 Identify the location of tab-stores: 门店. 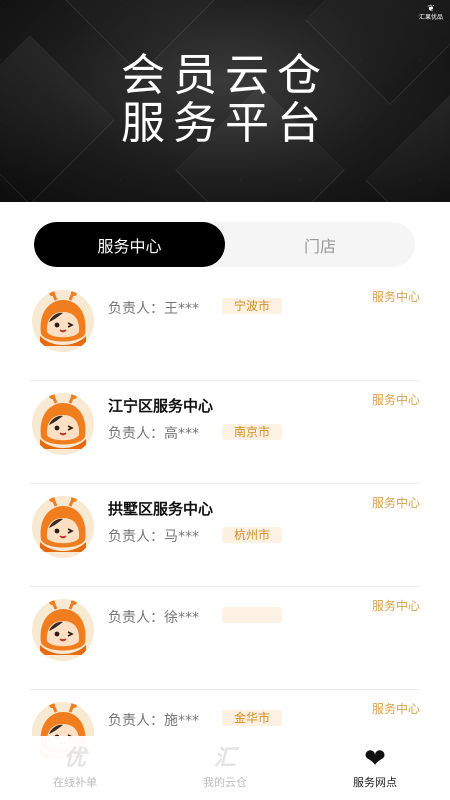
(320, 244).